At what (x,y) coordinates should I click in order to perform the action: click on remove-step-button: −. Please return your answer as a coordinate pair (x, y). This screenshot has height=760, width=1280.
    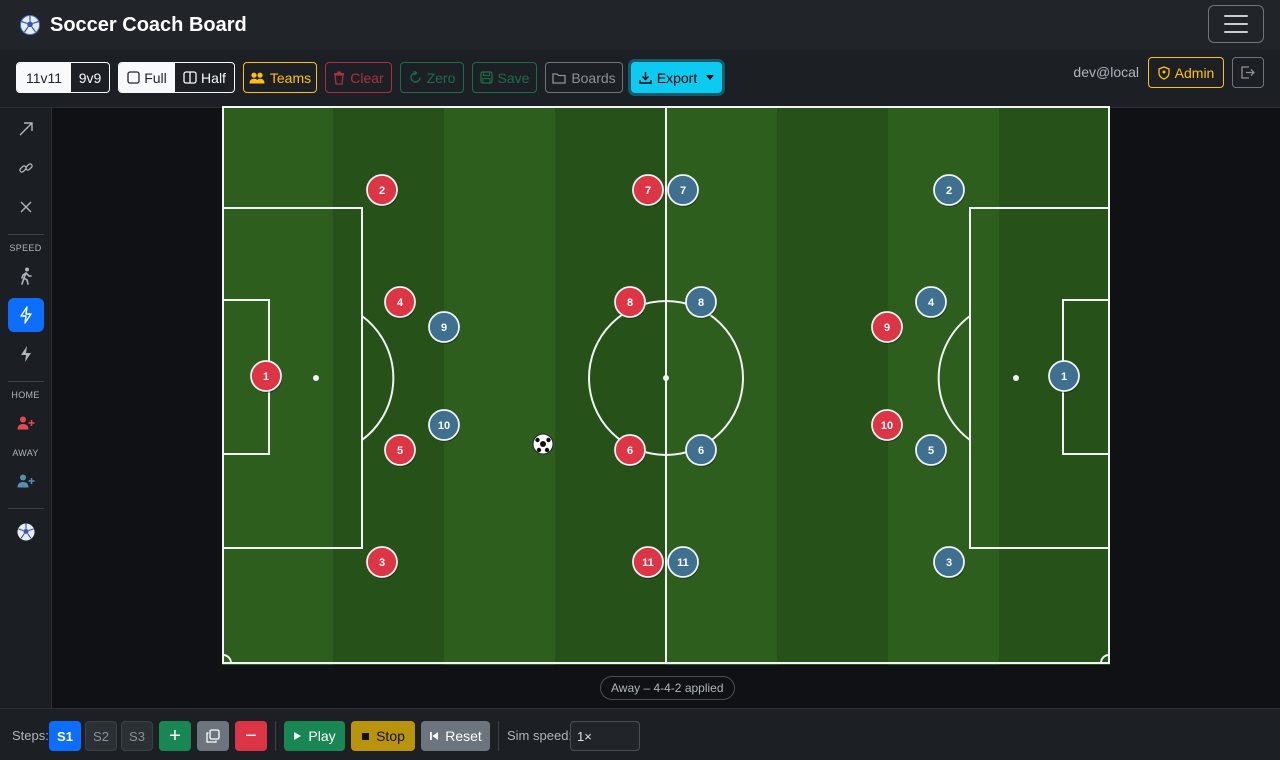
    Looking at the image, I should click on (251, 736).